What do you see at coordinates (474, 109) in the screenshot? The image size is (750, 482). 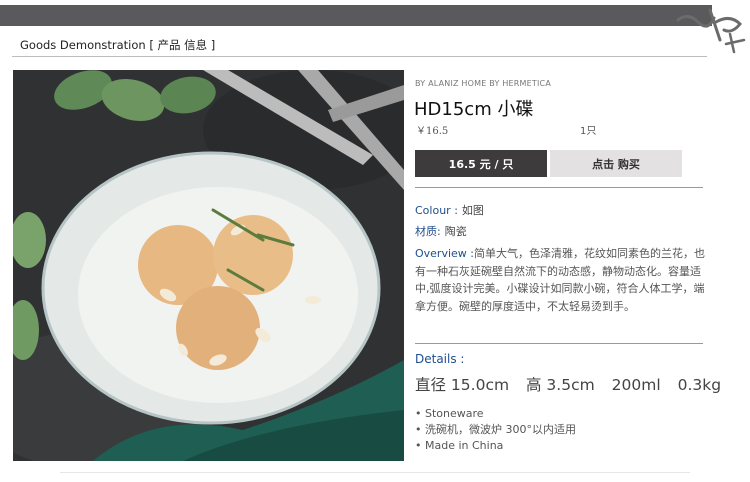 I see `product-title: HD15cm 小碟` at bounding box center [474, 109].